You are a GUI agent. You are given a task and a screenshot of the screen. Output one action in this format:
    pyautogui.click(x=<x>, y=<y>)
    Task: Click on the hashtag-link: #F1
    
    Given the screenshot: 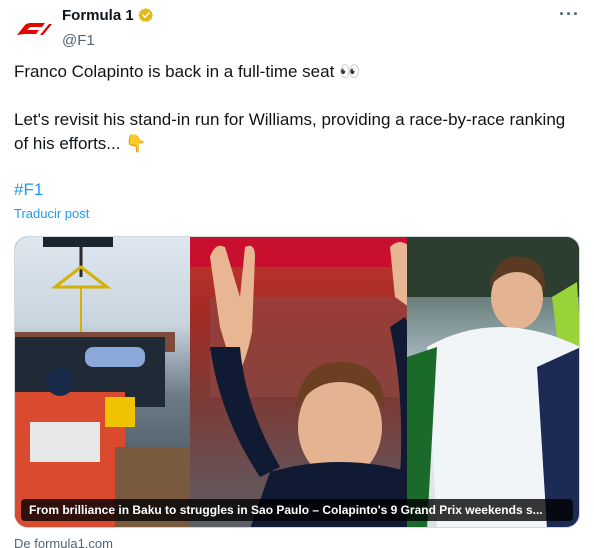 What is the action you would take?
    pyautogui.click(x=28, y=190)
    